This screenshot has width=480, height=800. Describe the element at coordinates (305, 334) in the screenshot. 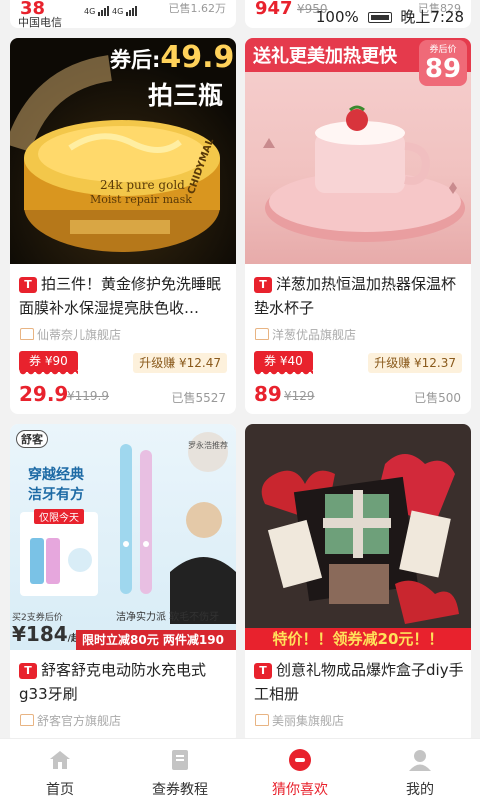

I see `shop-name: 洋葱优品旗舰店` at that location.